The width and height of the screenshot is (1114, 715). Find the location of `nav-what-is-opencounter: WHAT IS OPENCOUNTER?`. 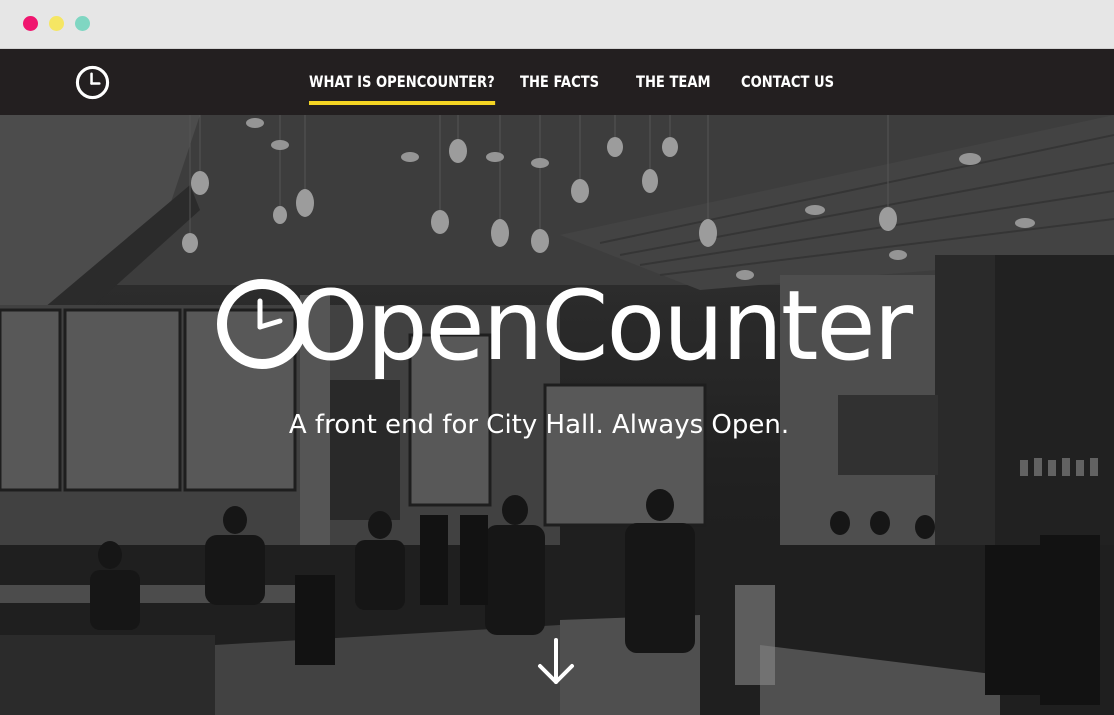

nav-what-is-opencounter: WHAT IS OPENCOUNTER? is located at coordinates (402, 87).